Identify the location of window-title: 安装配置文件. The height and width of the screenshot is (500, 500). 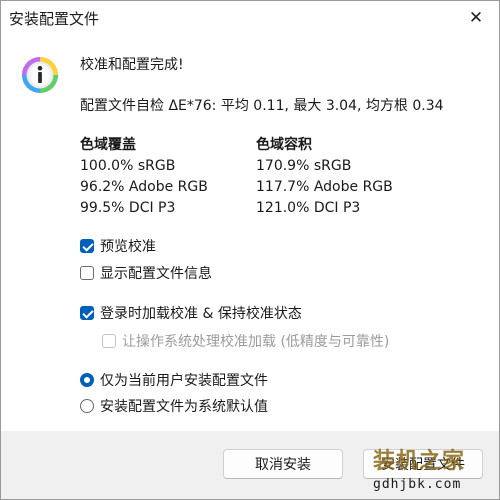
(54, 19).